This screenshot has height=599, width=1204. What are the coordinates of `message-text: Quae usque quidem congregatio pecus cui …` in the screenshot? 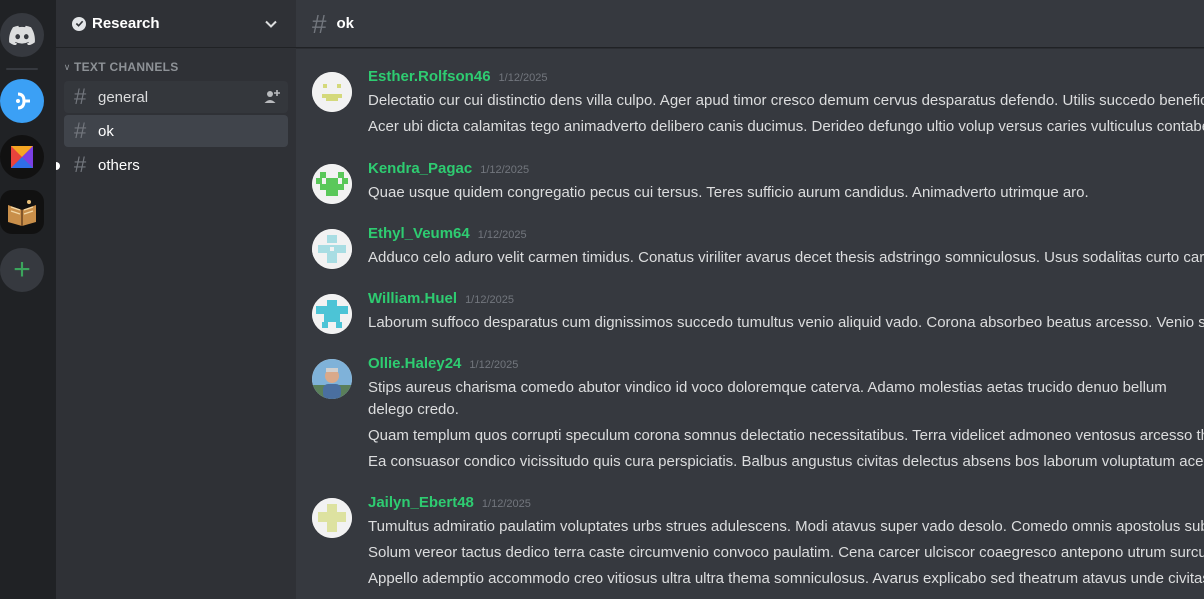 It's located at (728, 192).